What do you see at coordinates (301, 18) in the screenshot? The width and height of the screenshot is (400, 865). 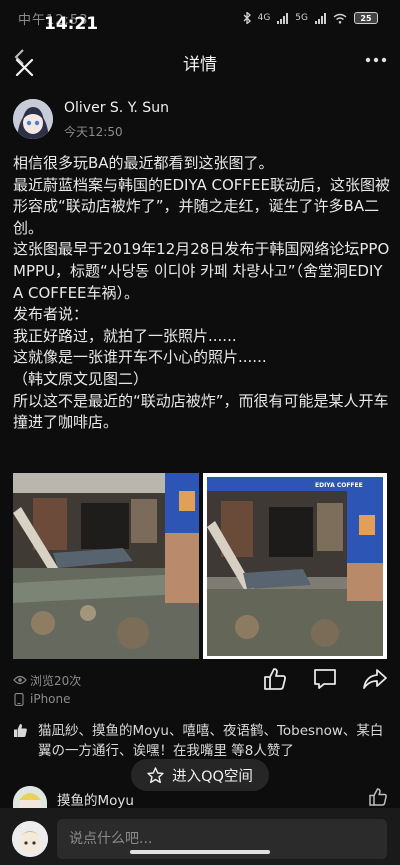 I see `network-label-2: 5G` at bounding box center [301, 18].